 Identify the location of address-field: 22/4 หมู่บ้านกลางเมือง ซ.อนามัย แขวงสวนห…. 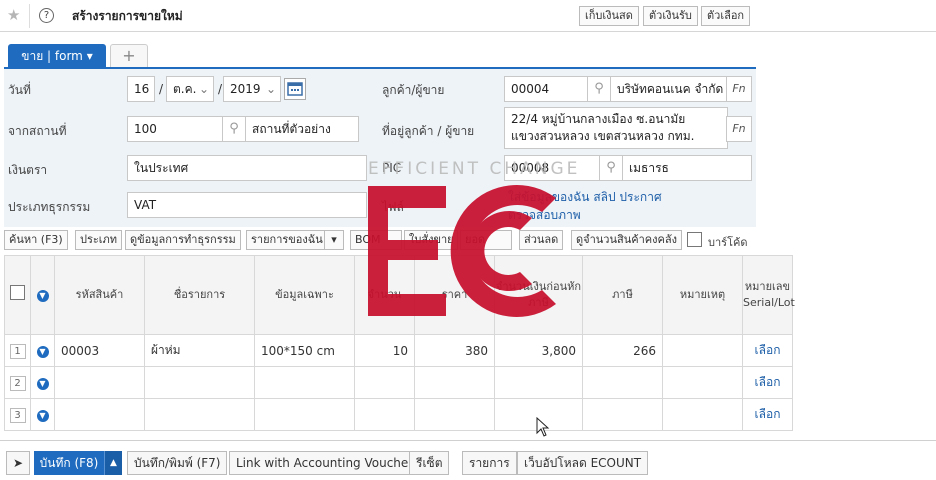
(616, 128).